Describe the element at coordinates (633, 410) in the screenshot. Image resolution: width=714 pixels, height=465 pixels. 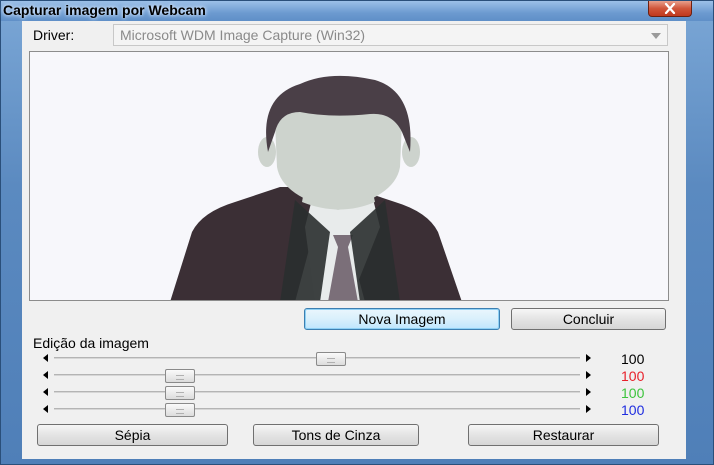
I see `blue-value: 100` at that location.